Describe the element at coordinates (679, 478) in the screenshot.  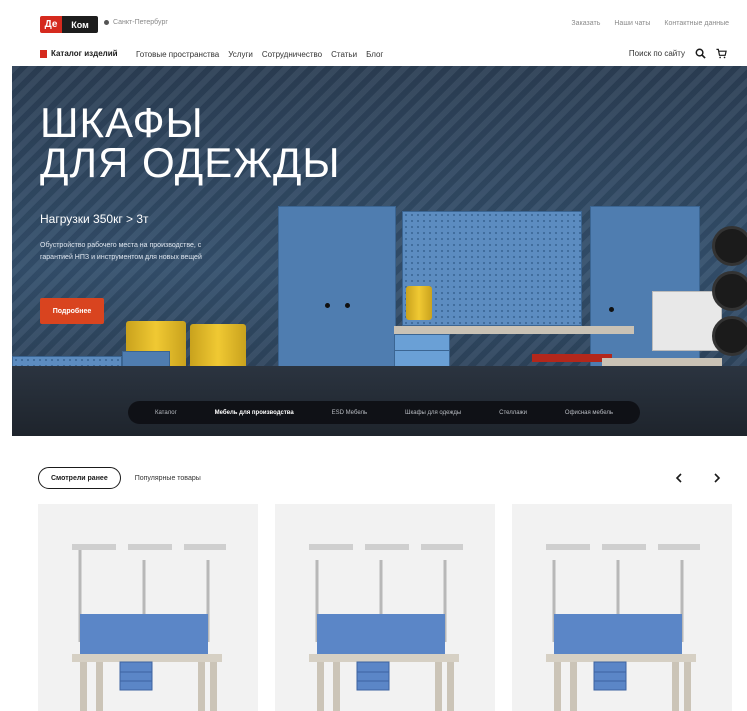
I see `chevron-left-icon` at that location.